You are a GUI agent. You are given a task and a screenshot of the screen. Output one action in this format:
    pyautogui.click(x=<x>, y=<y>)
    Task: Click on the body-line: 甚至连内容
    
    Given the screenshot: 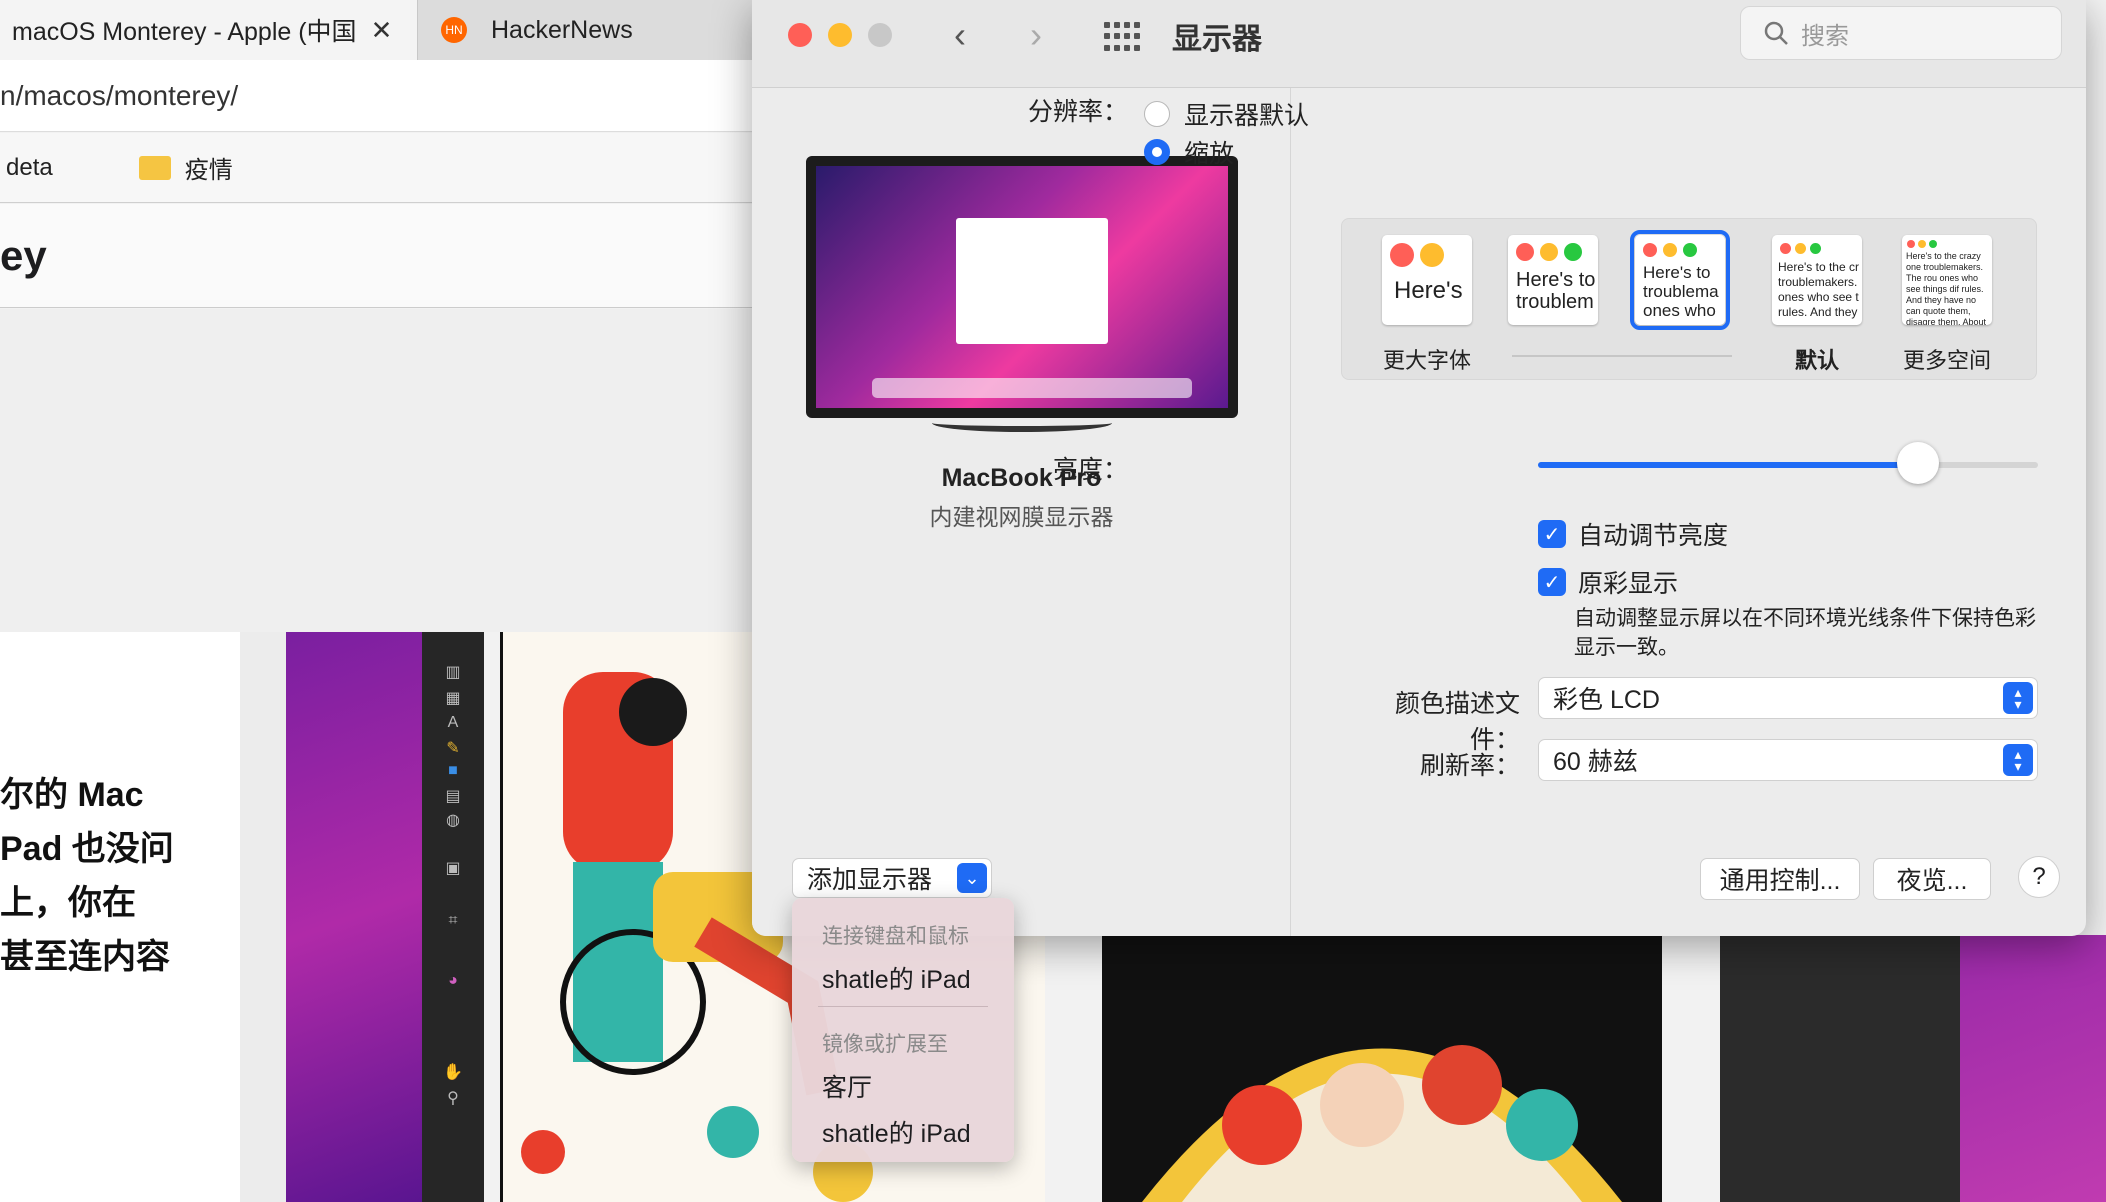 What is the action you would take?
    pyautogui.click(x=85, y=957)
    